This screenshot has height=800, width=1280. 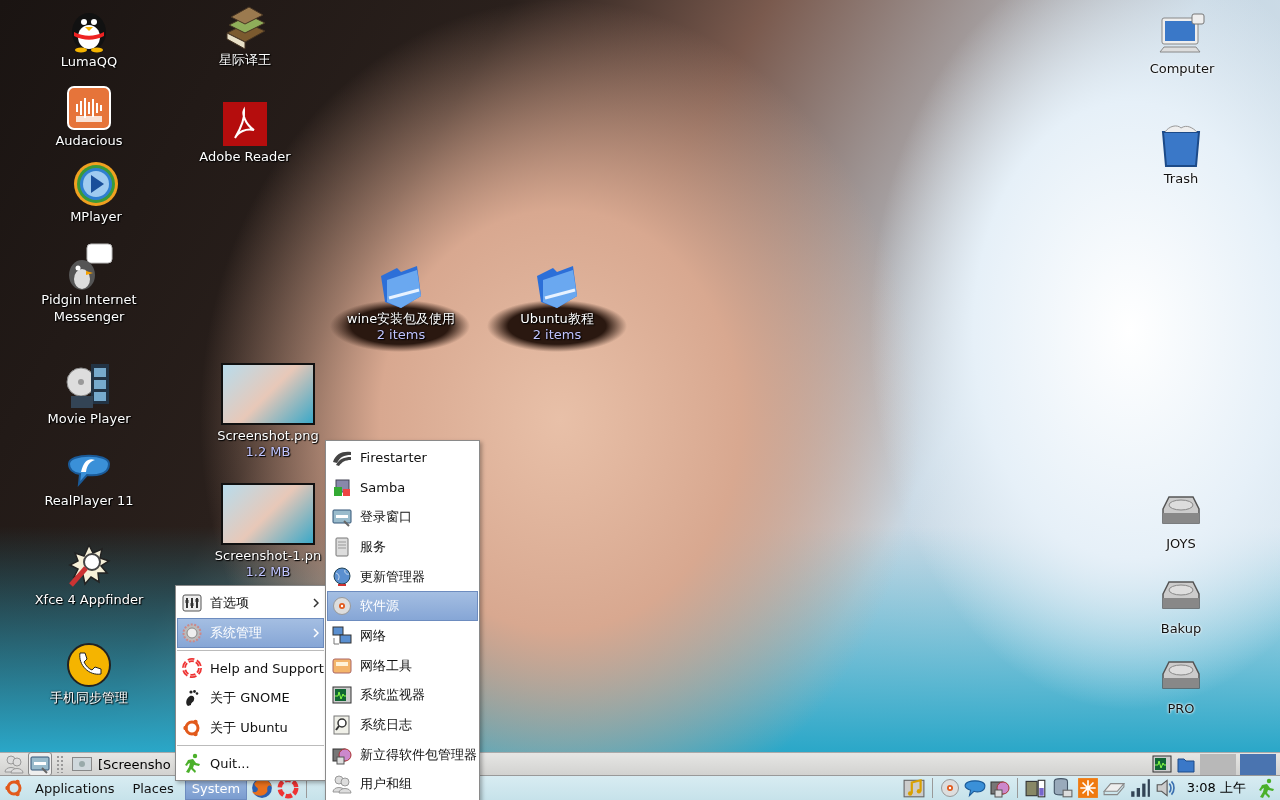 I want to click on icon-label: Pidgin Internet Messenger, so click(x=89, y=308).